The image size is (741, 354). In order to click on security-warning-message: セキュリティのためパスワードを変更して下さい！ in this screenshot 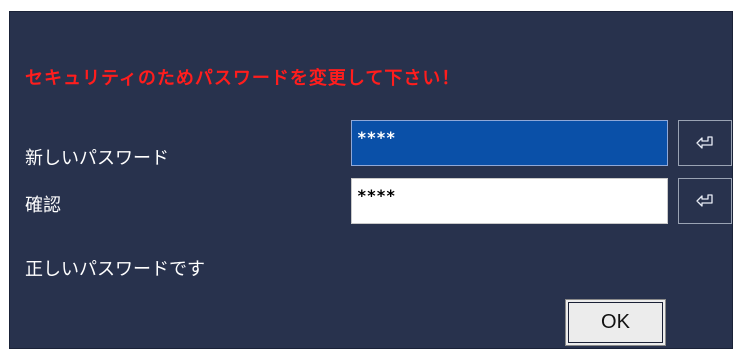, I will do `click(243, 78)`.